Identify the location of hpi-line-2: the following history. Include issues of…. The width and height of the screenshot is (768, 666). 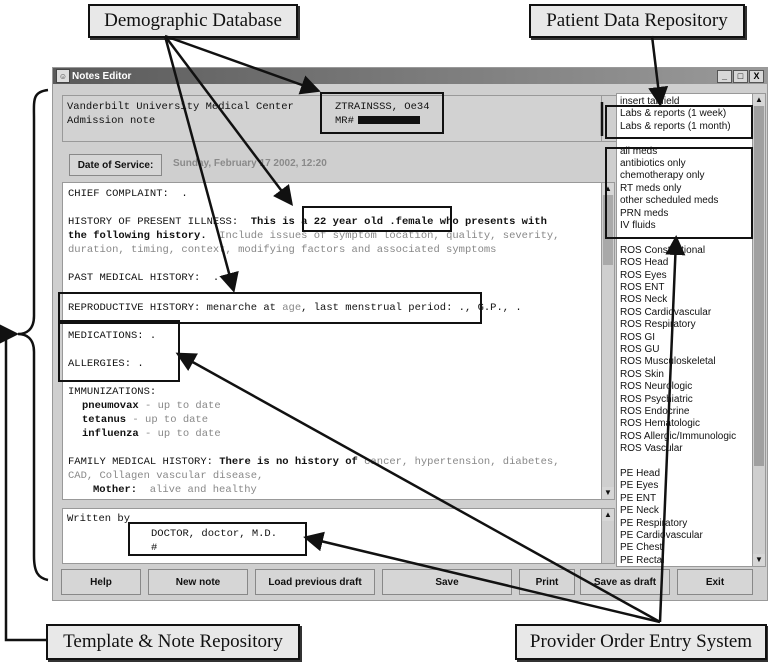
(313, 236).